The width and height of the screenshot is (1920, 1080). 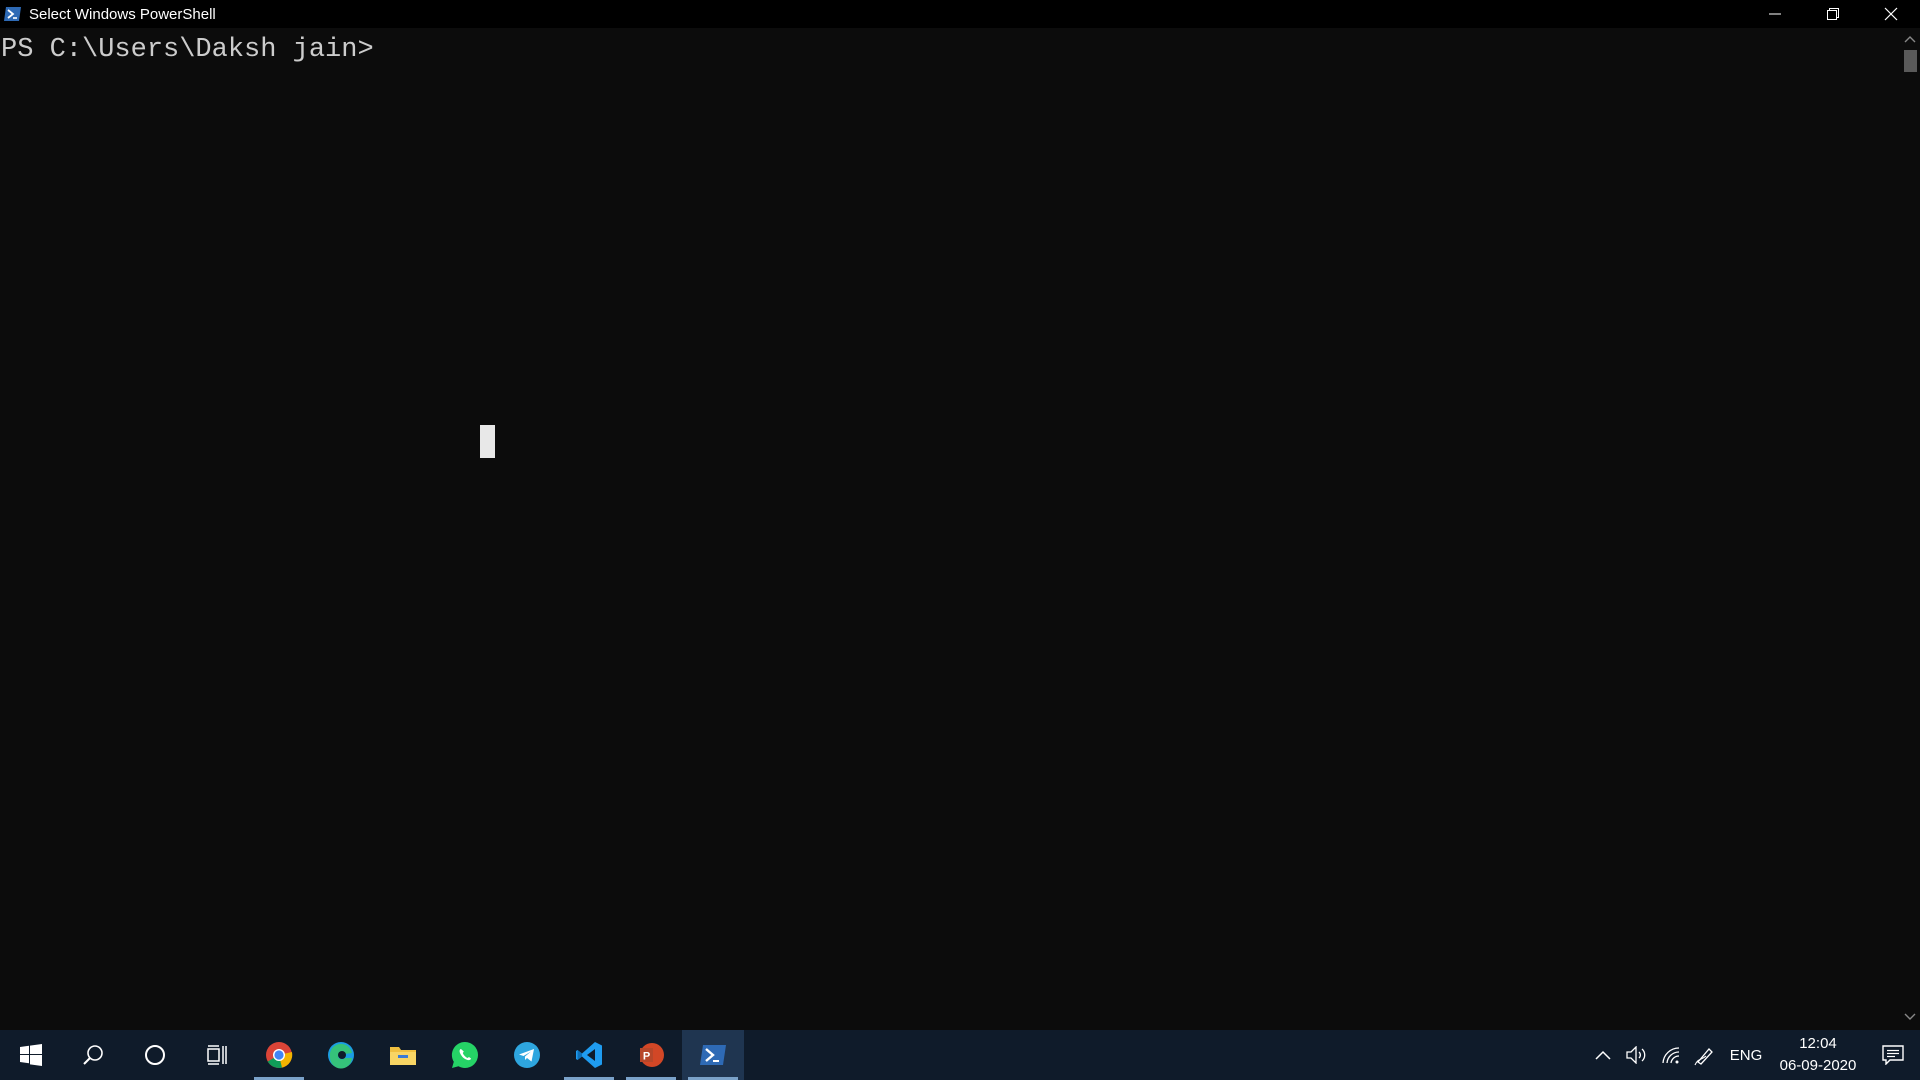 I want to click on input-language: ENG, so click(x=1746, y=1055).